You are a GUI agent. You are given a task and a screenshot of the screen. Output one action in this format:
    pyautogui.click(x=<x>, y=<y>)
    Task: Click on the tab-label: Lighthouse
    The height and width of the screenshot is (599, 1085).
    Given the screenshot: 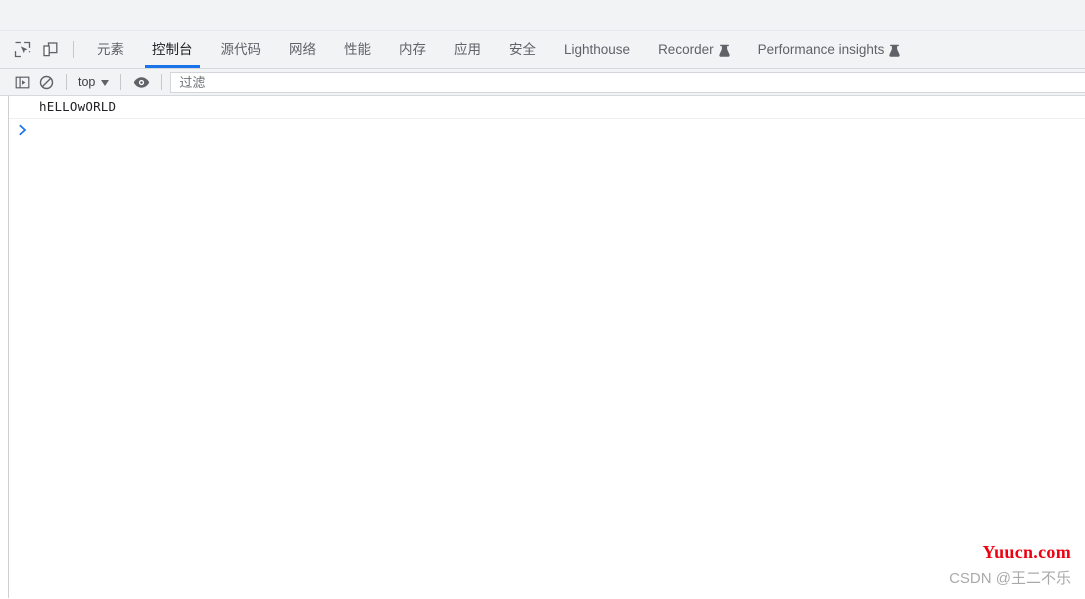 What is the action you would take?
    pyautogui.click(x=597, y=49)
    